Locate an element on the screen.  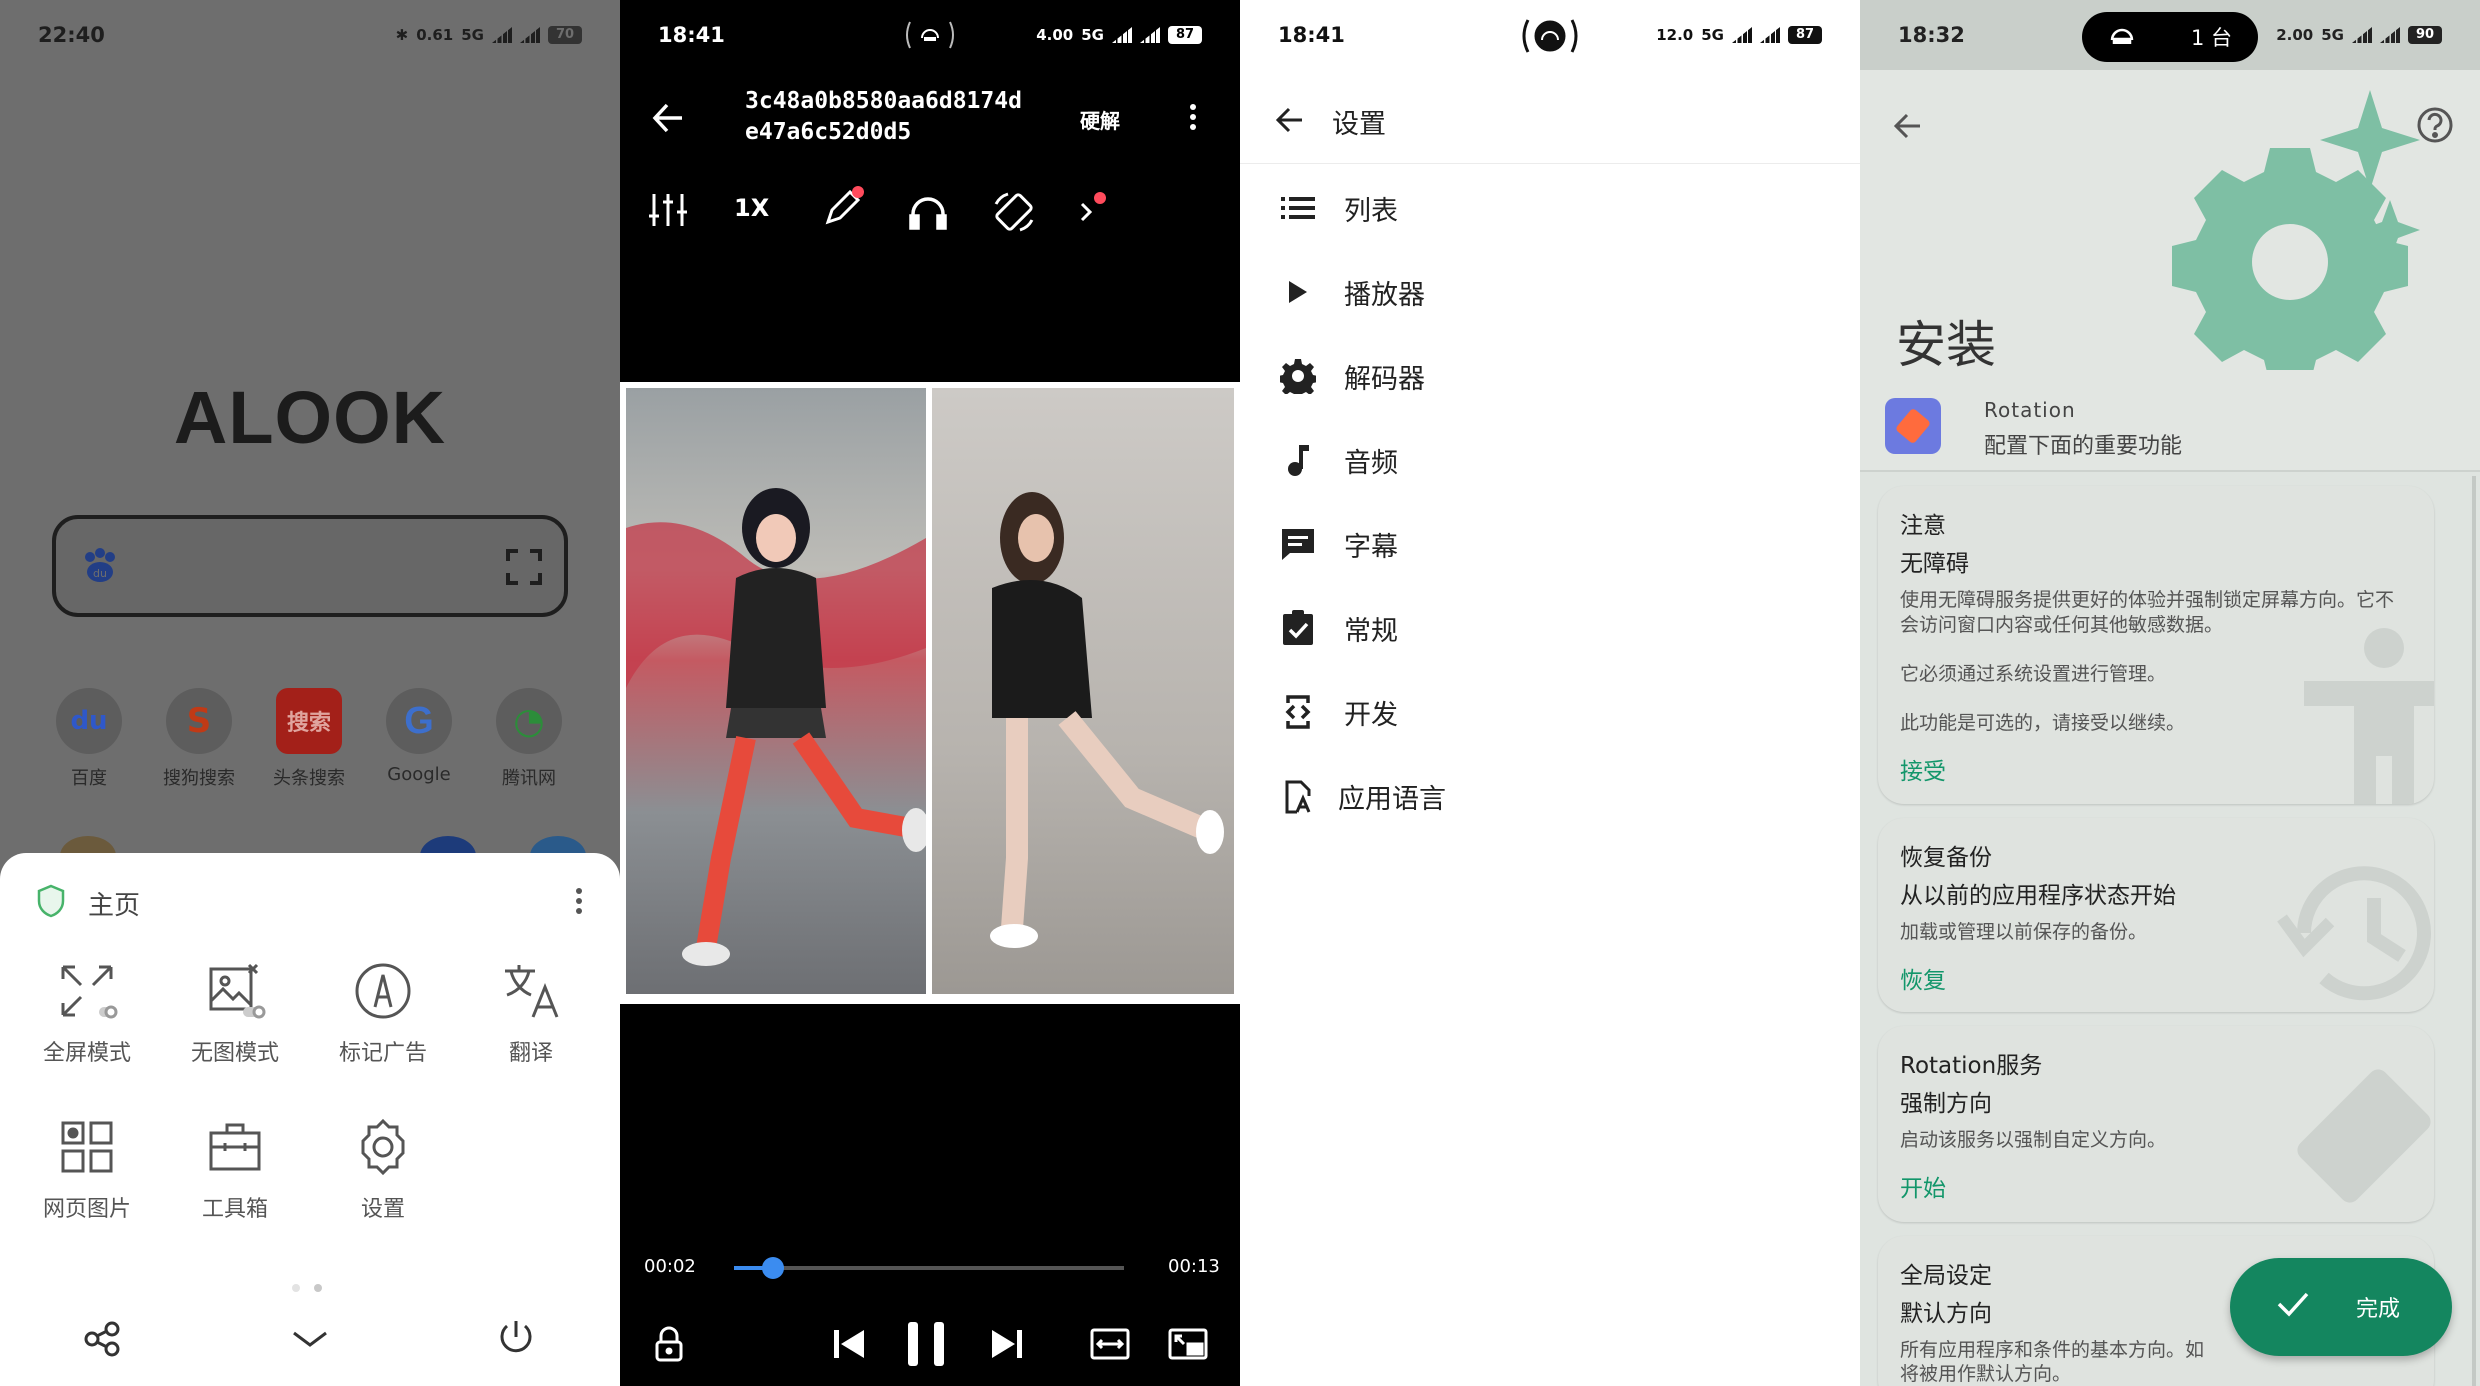
playback-speed-button: 1X is located at coordinates (751, 208).